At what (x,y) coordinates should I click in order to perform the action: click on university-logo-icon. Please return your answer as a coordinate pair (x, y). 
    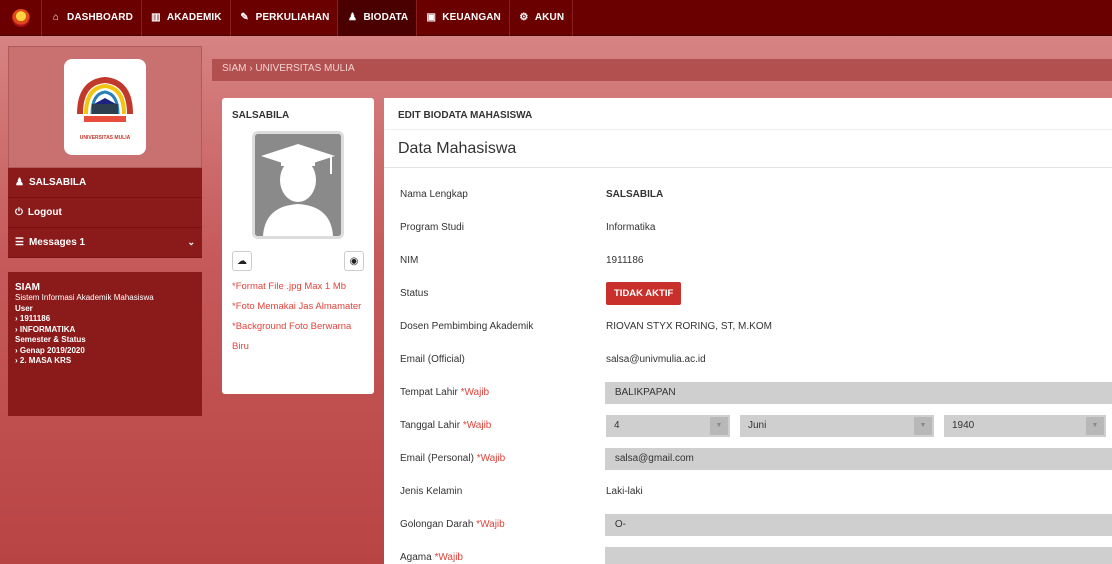
    Looking at the image, I should click on (20, 17).